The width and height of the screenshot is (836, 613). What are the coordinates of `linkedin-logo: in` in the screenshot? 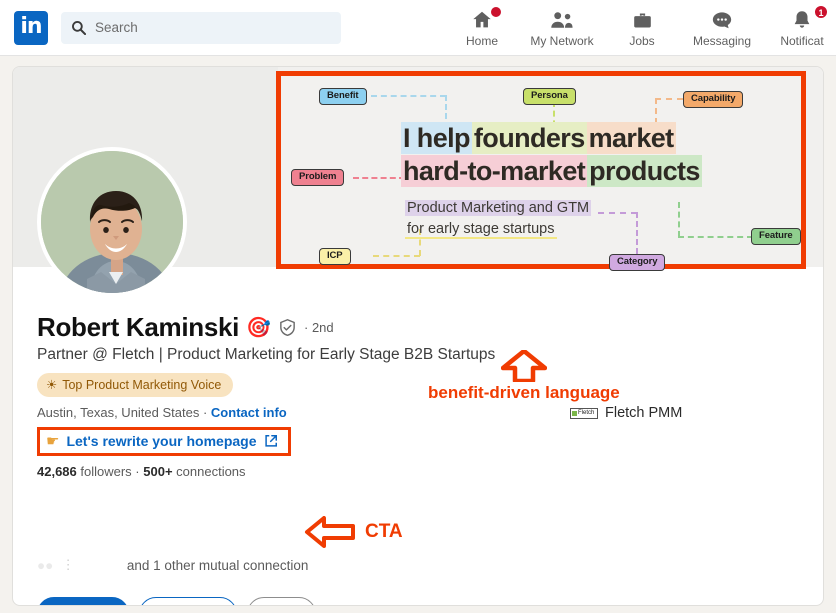 It's located at (31, 27).